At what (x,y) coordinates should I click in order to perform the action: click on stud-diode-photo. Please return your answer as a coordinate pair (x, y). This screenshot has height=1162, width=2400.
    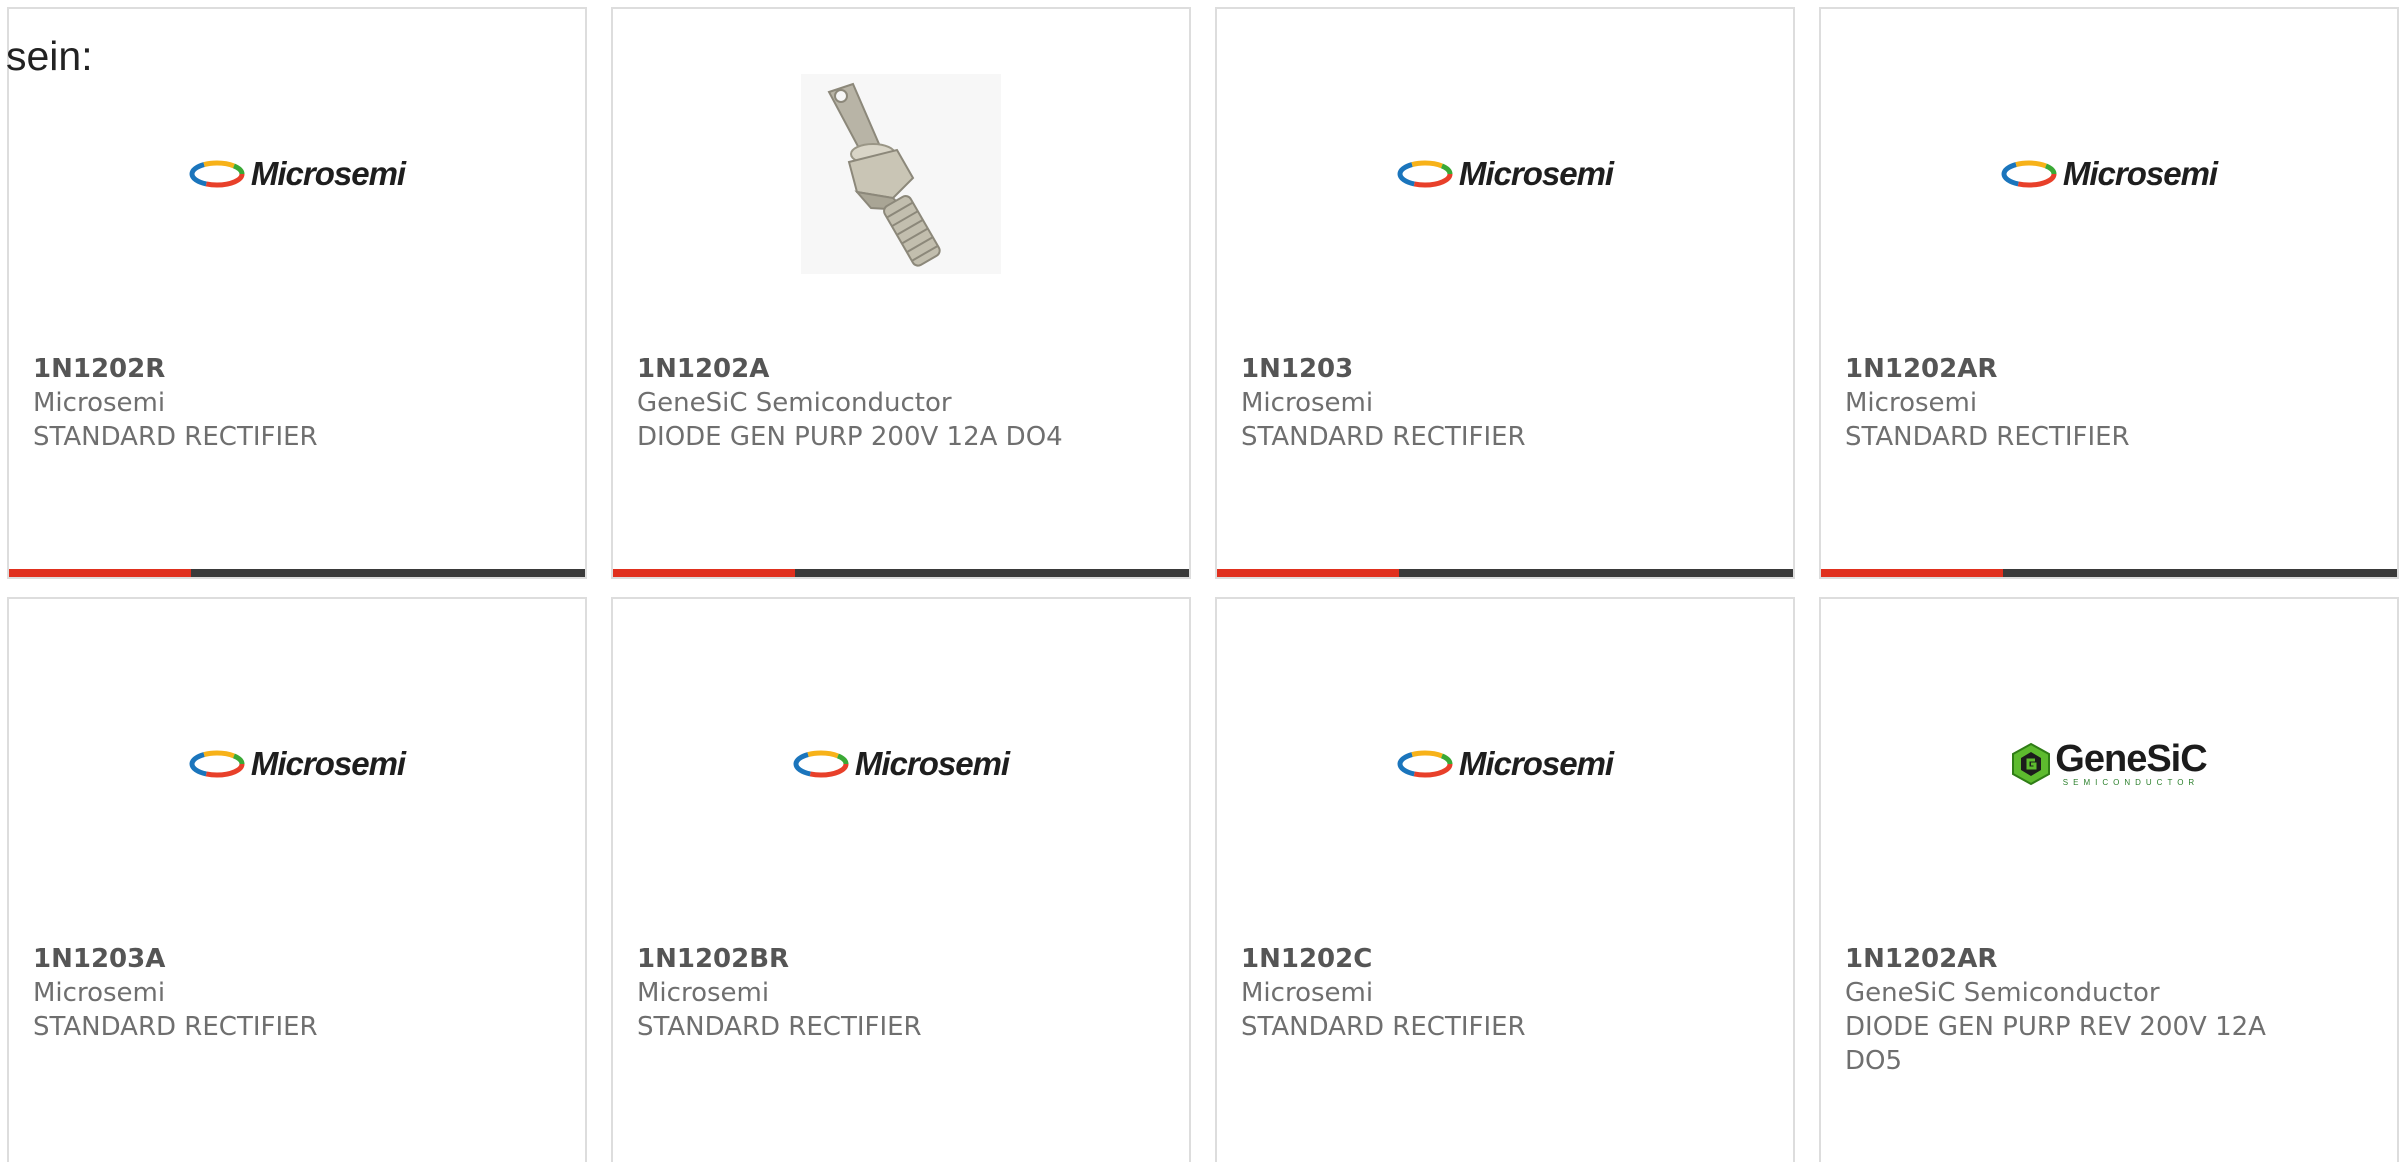
    Looking at the image, I should click on (901, 174).